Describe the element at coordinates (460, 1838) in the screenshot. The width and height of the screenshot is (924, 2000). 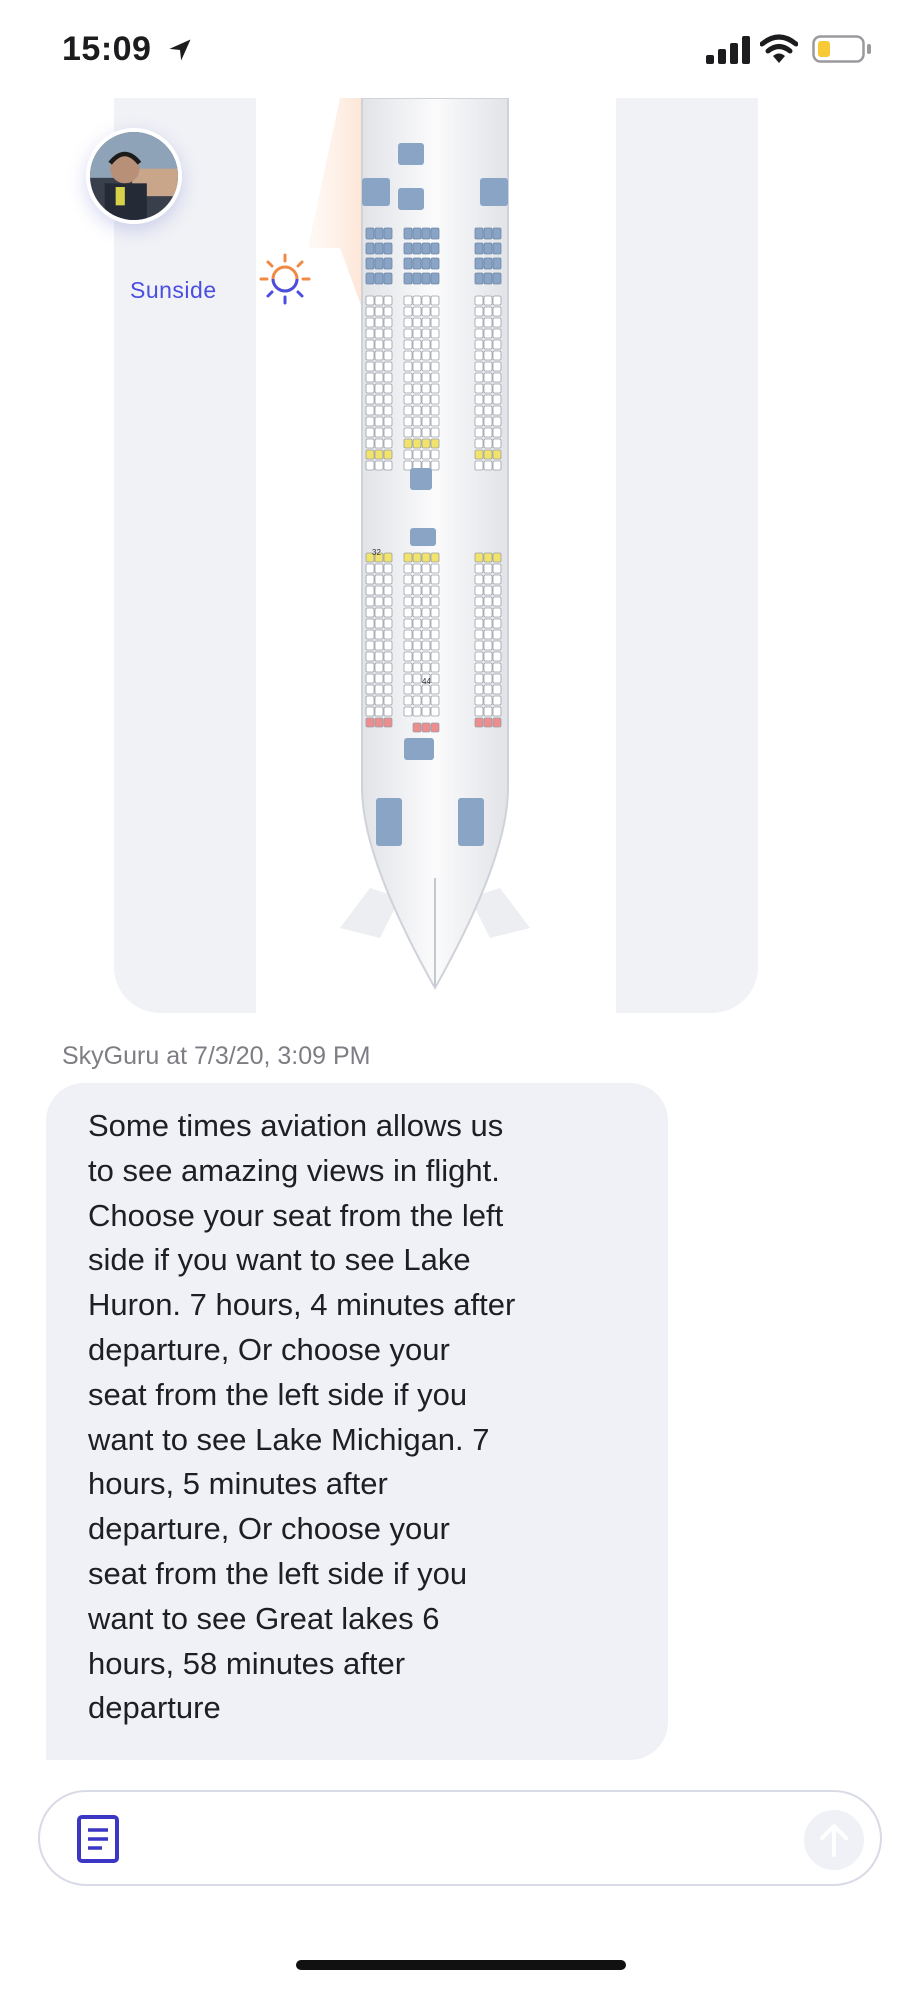
I see `message-input` at that location.